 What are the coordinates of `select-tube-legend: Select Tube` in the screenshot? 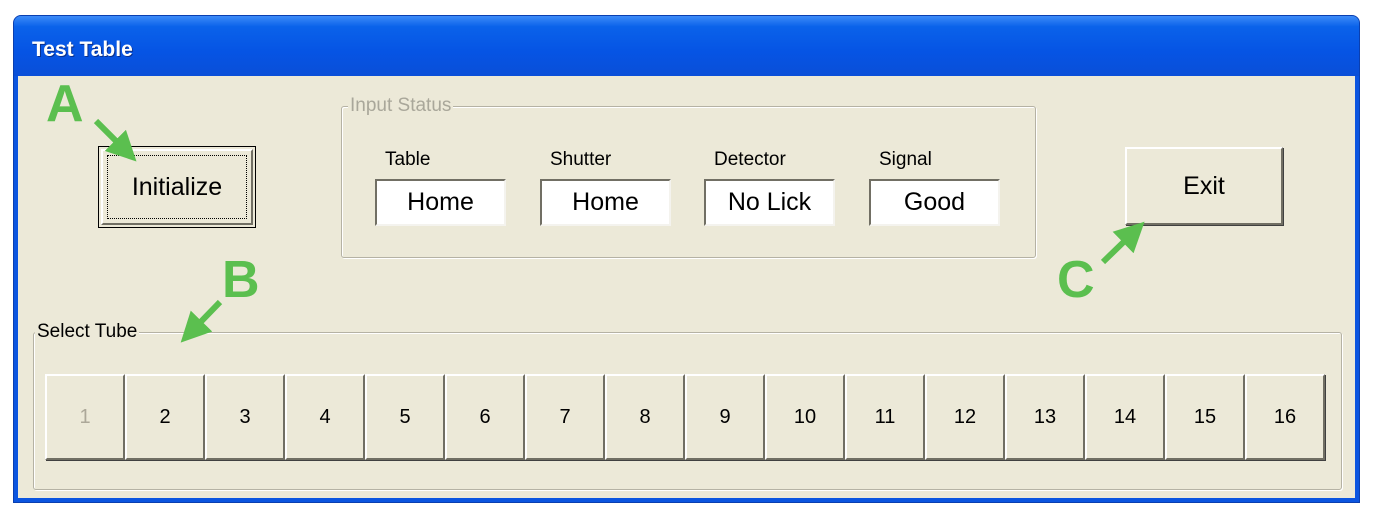 It's located at (87, 332).